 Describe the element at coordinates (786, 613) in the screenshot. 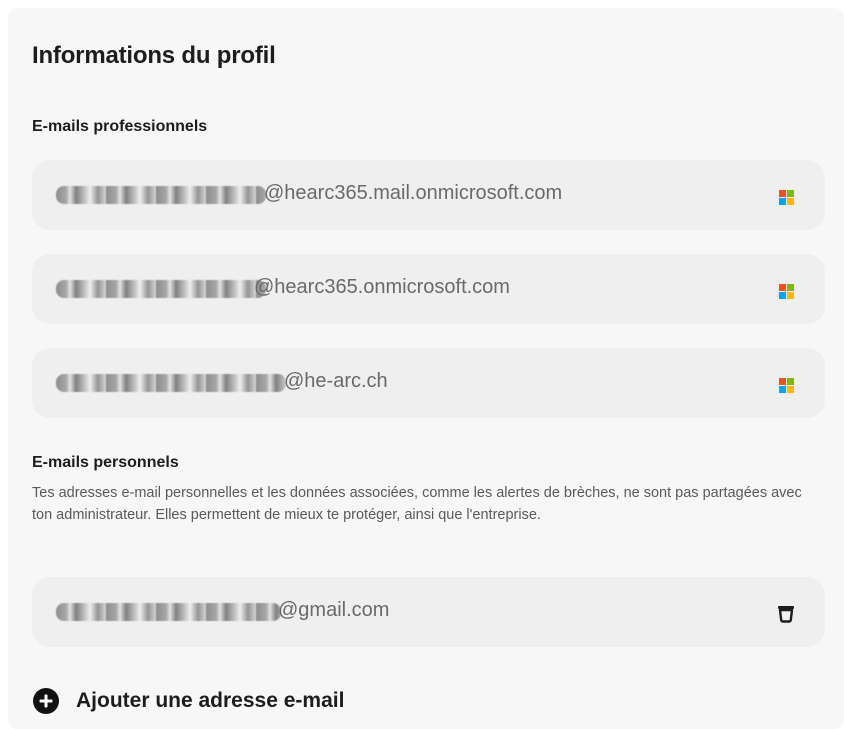

I see `trash-icon` at that location.